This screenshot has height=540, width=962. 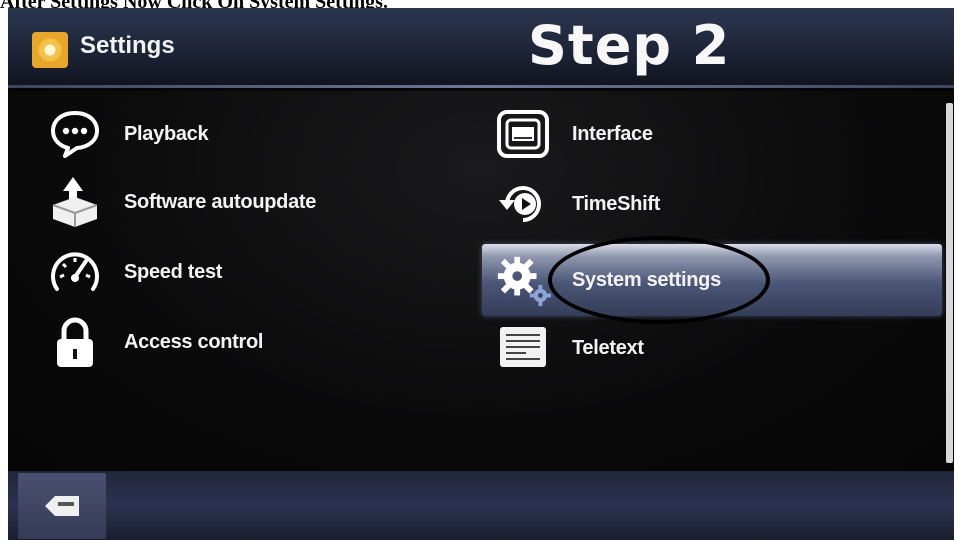 What do you see at coordinates (166, 133) in the screenshot?
I see `menu-item-label: Playback` at bounding box center [166, 133].